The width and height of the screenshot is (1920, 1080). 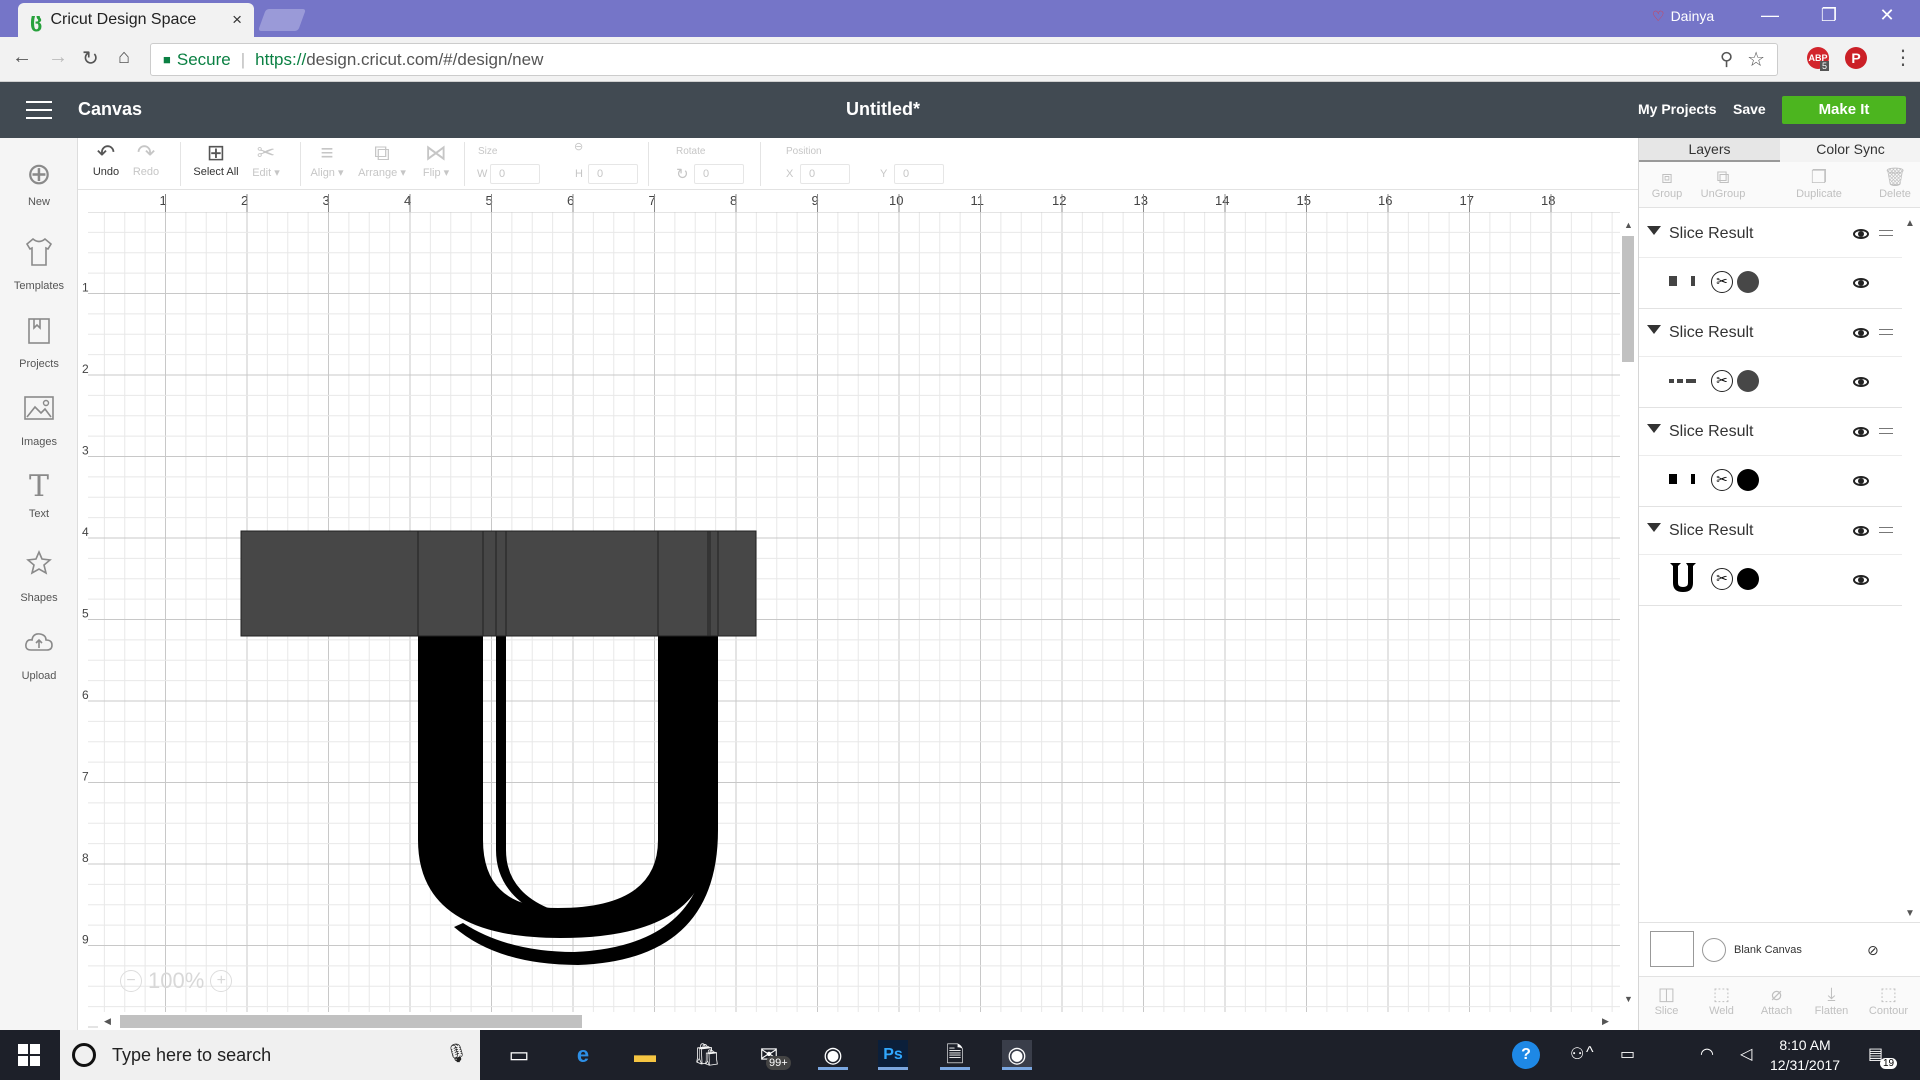 What do you see at coordinates (1723, 183) in the screenshot?
I see `ungroup-button: ⧉ UnGroup` at bounding box center [1723, 183].